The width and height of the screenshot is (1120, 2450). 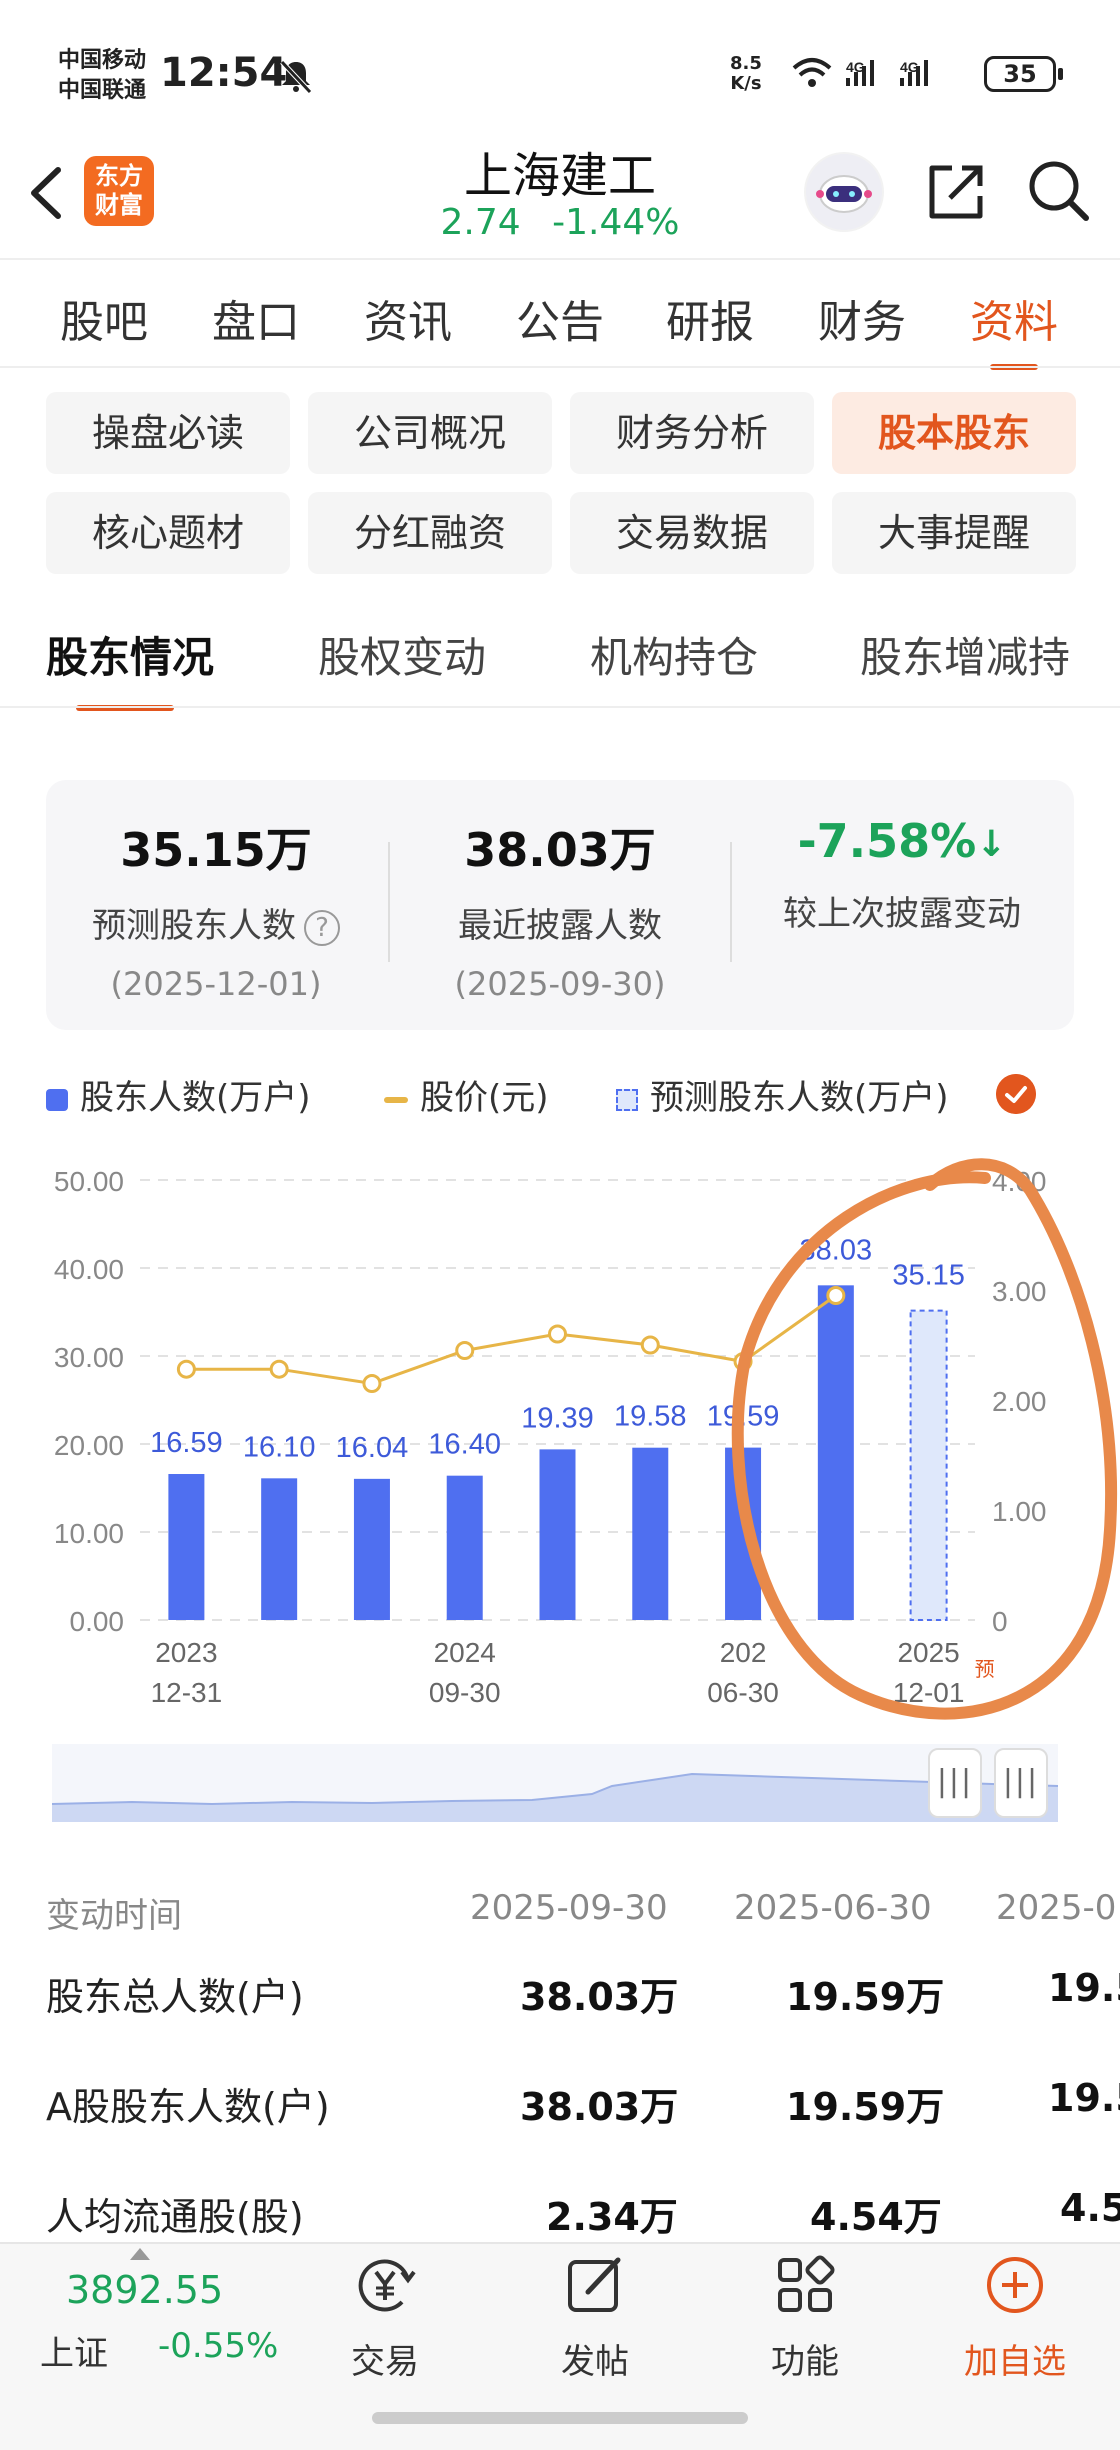 I want to click on tab-research: 研报, so click(x=710, y=318).